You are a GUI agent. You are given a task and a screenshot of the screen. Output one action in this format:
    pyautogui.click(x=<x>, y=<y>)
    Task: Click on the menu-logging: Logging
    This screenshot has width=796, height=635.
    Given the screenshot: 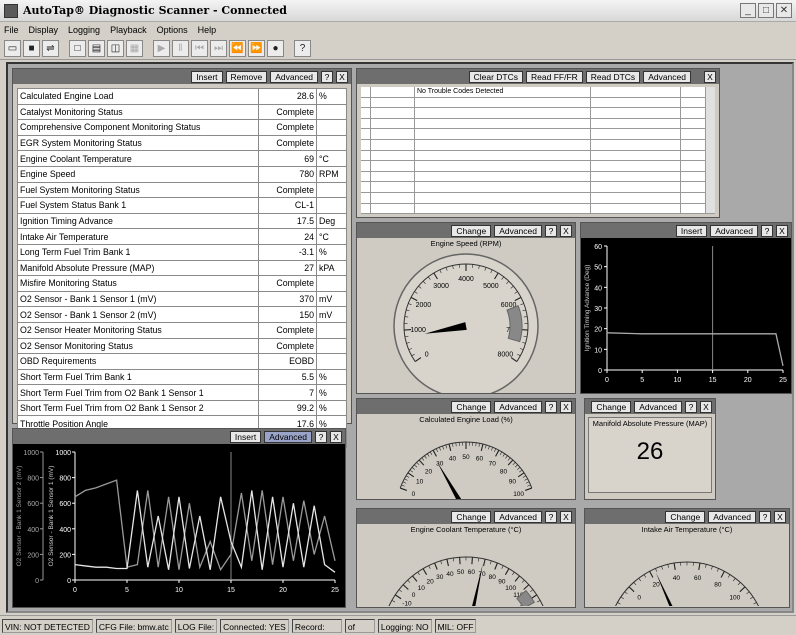 What is the action you would take?
    pyautogui.click(x=84, y=30)
    